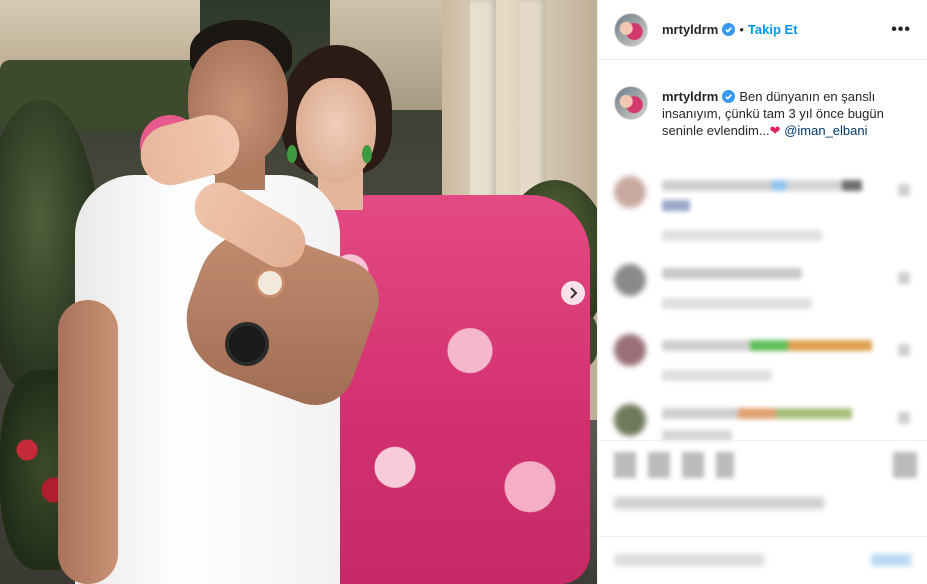 This screenshot has width=927, height=584. Describe the element at coordinates (901, 30) in the screenshot. I see `more-options-icon: •••` at that location.